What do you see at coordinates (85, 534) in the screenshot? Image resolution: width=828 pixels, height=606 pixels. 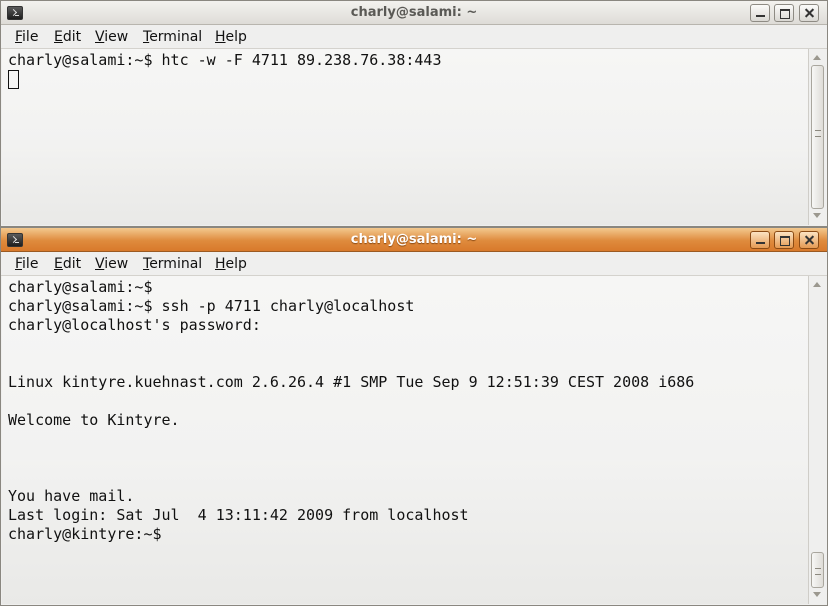 I see `terminal-line: charly@kintyre:~$` at bounding box center [85, 534].